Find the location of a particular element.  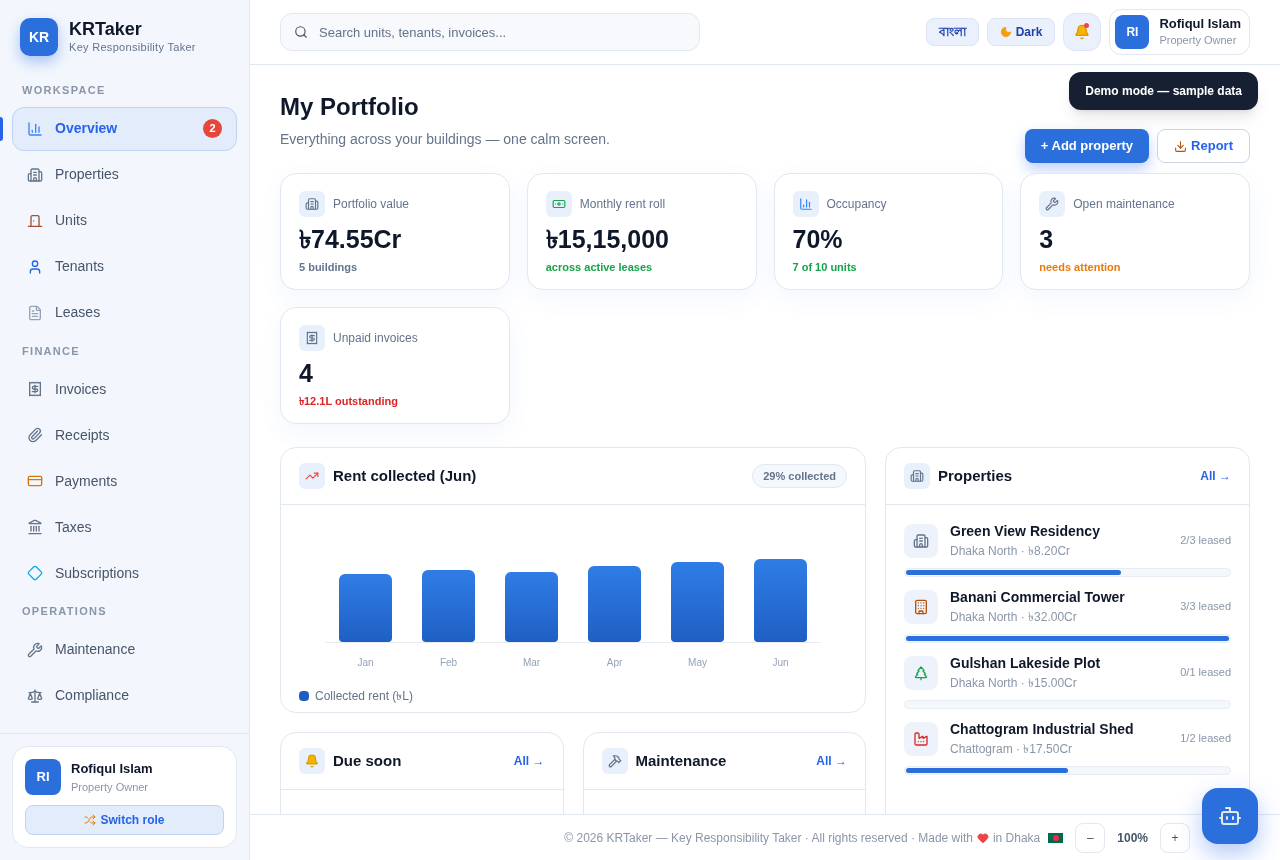

wrench-icon is located at coordinates (35, 649).